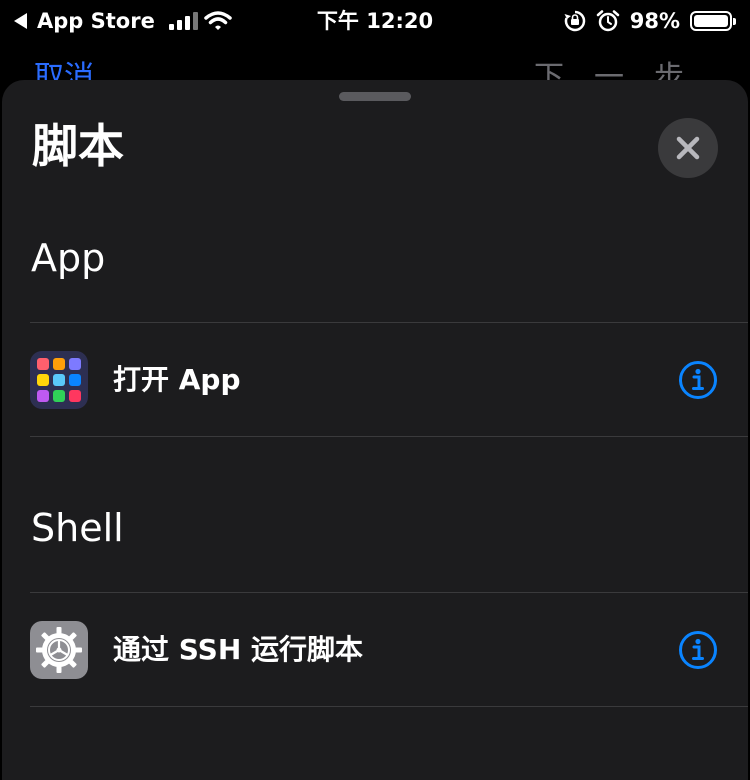 This screenshot has width=750, height=780. What do you see at coordinates (713, 21) in the screenshot?
I see `battery-icon` at bounding box center [713, 21].